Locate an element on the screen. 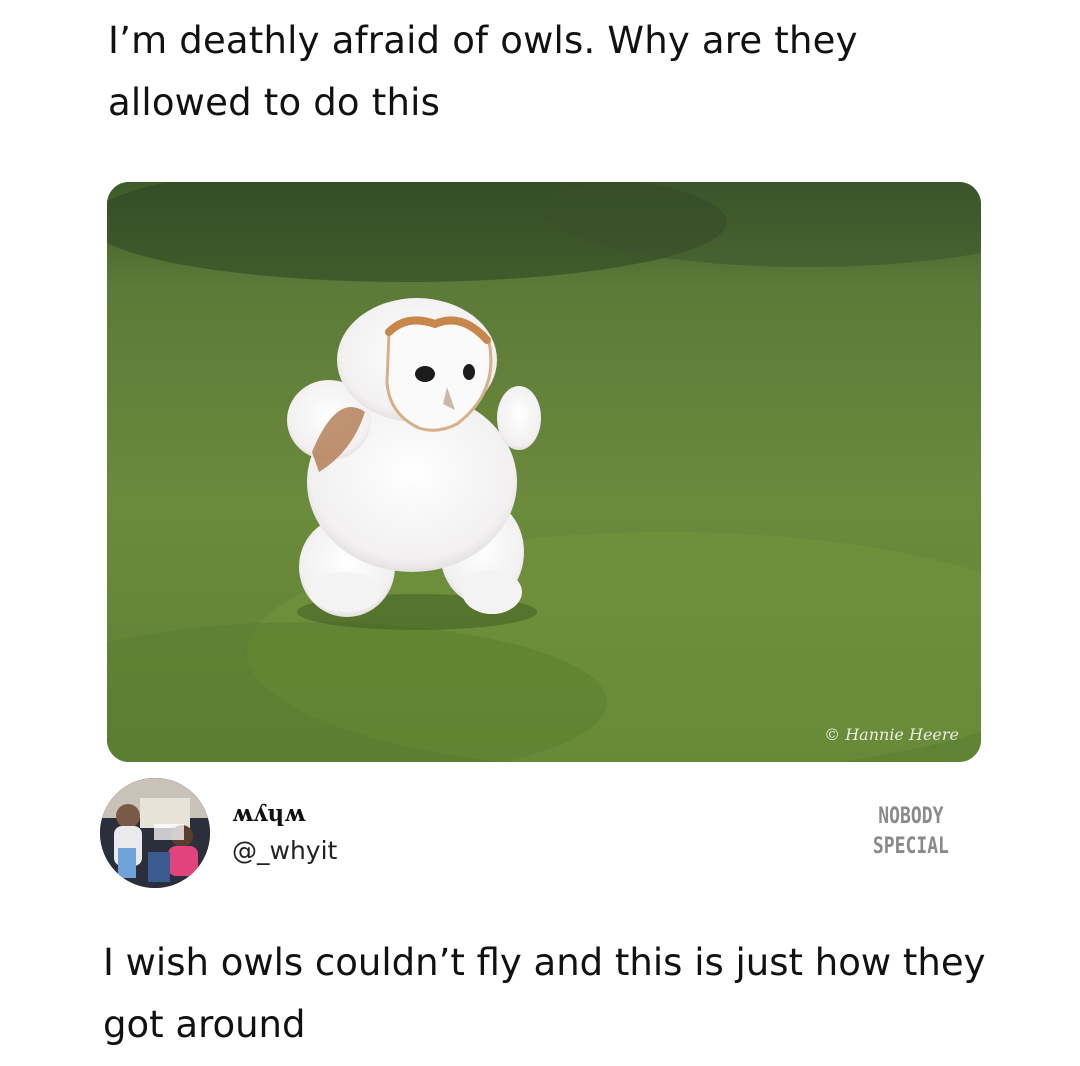  watermark-logo: NOBODY SPECIAL is located at coordinates (911, 832).